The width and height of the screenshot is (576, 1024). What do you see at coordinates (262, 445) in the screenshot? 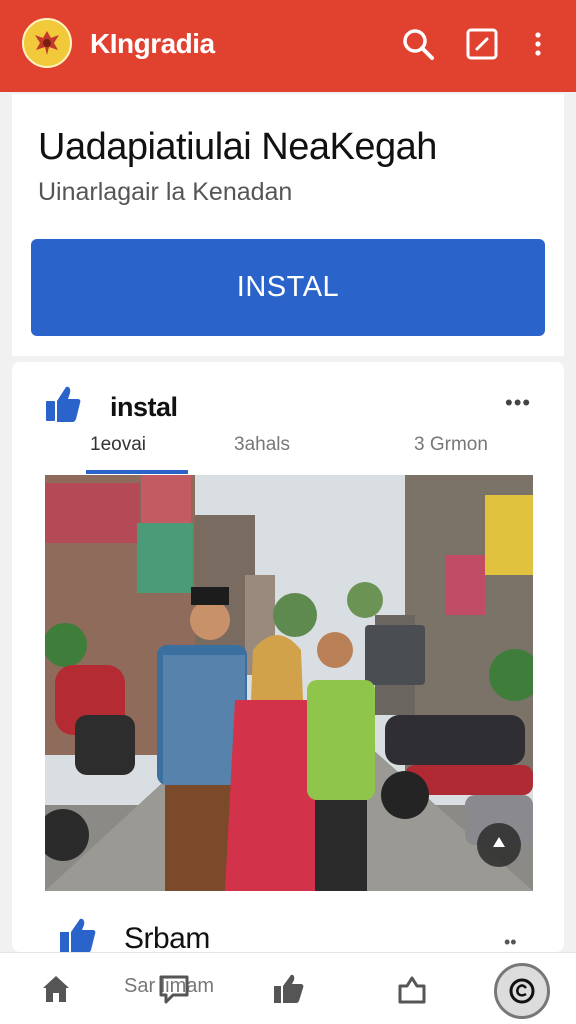
I see `tab-second: 3ahals` at bounding box center [262, 445].